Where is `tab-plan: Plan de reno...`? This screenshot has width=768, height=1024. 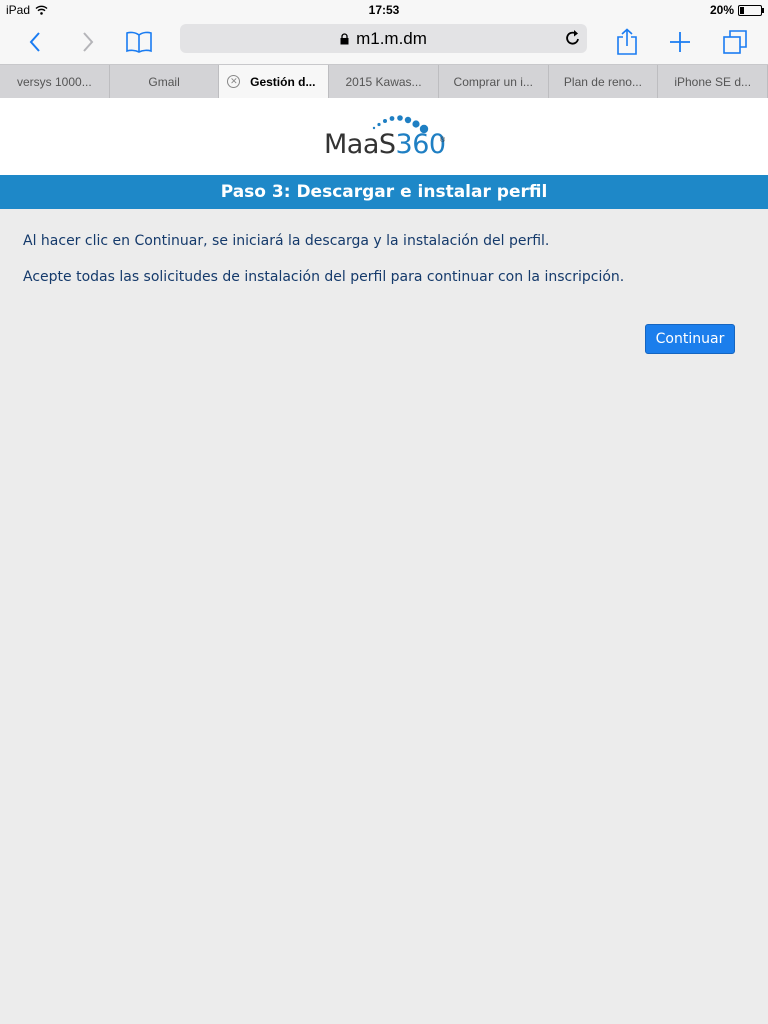
tab-plan: Plan de reno... is located at coordinates (604, 81).